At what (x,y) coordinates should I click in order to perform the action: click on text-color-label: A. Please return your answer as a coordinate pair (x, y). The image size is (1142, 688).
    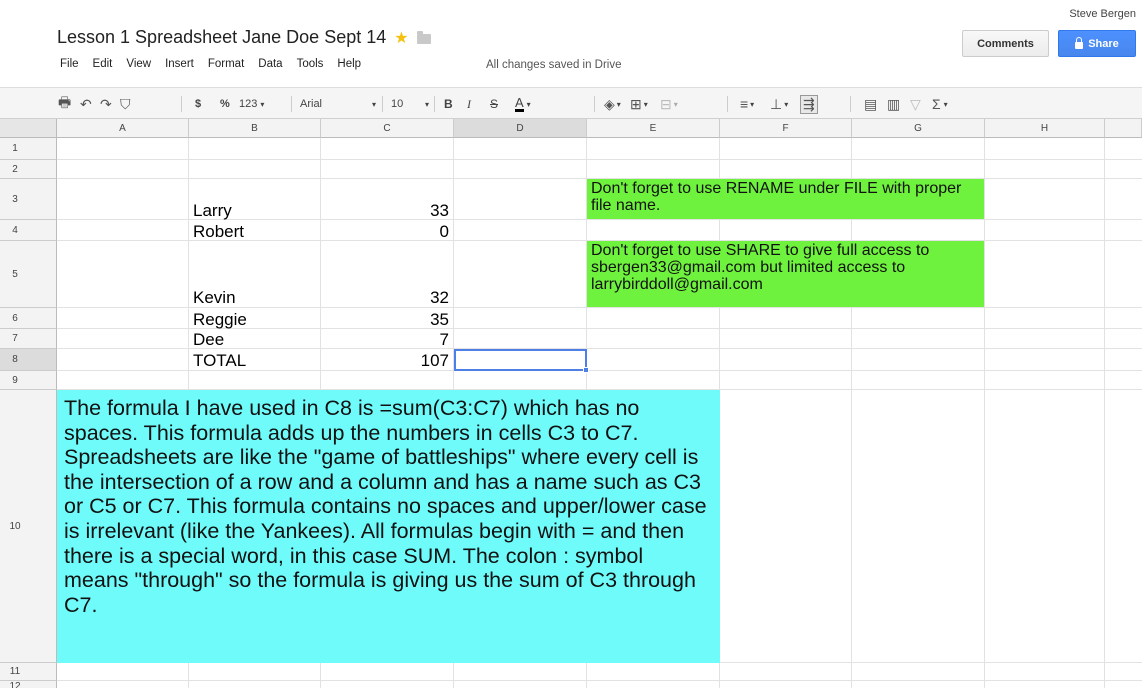
    Looking at the image, I should click on (519, 103).